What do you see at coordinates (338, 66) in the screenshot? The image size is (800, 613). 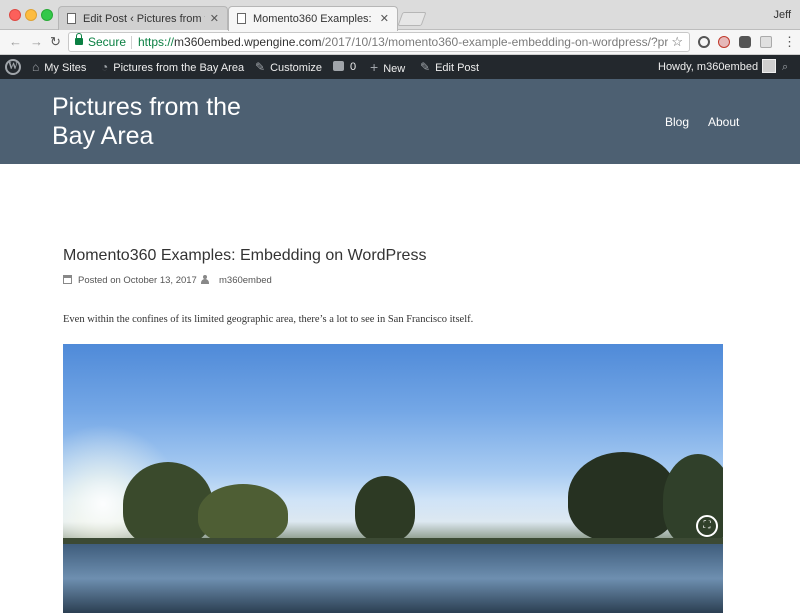 I see `comment-bubble-icon` at bounding box center [338, 66].